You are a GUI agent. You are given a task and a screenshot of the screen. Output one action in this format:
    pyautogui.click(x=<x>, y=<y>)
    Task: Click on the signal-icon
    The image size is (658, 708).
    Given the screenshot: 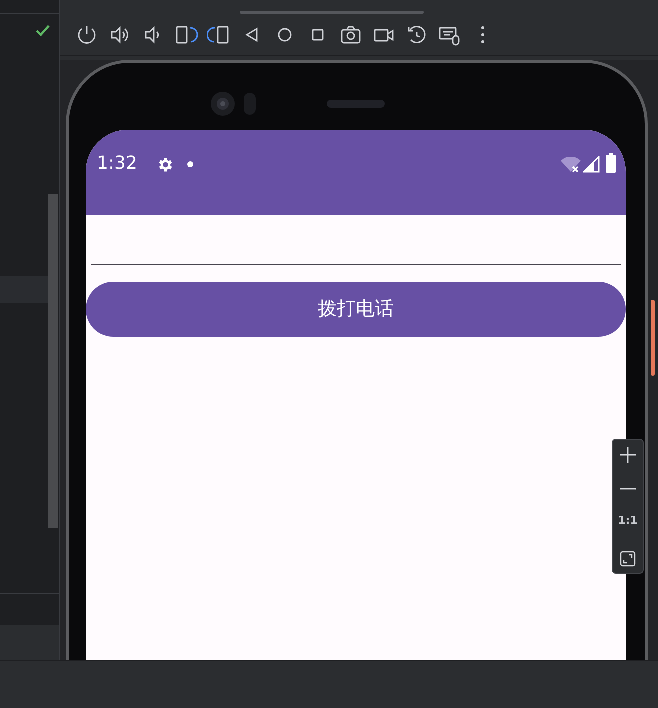 What is the action you would take?
    pyautogui.click(x=591, y=164)
    